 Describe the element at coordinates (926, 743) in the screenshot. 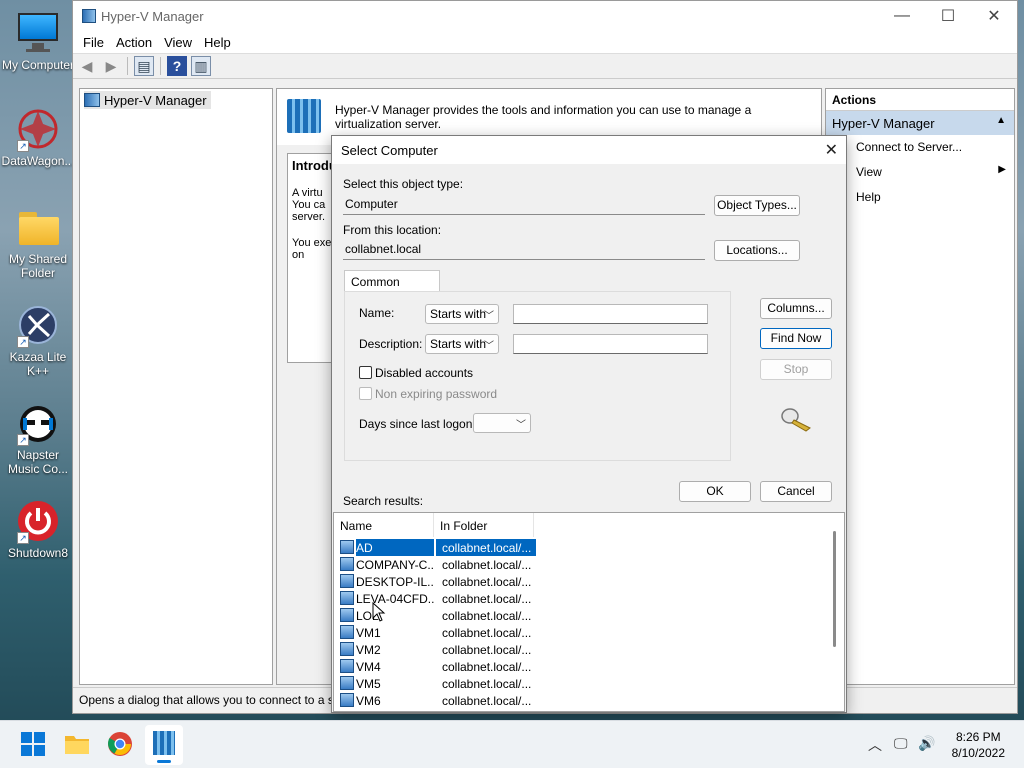

I see `volume-icon: 🔊` at that location.